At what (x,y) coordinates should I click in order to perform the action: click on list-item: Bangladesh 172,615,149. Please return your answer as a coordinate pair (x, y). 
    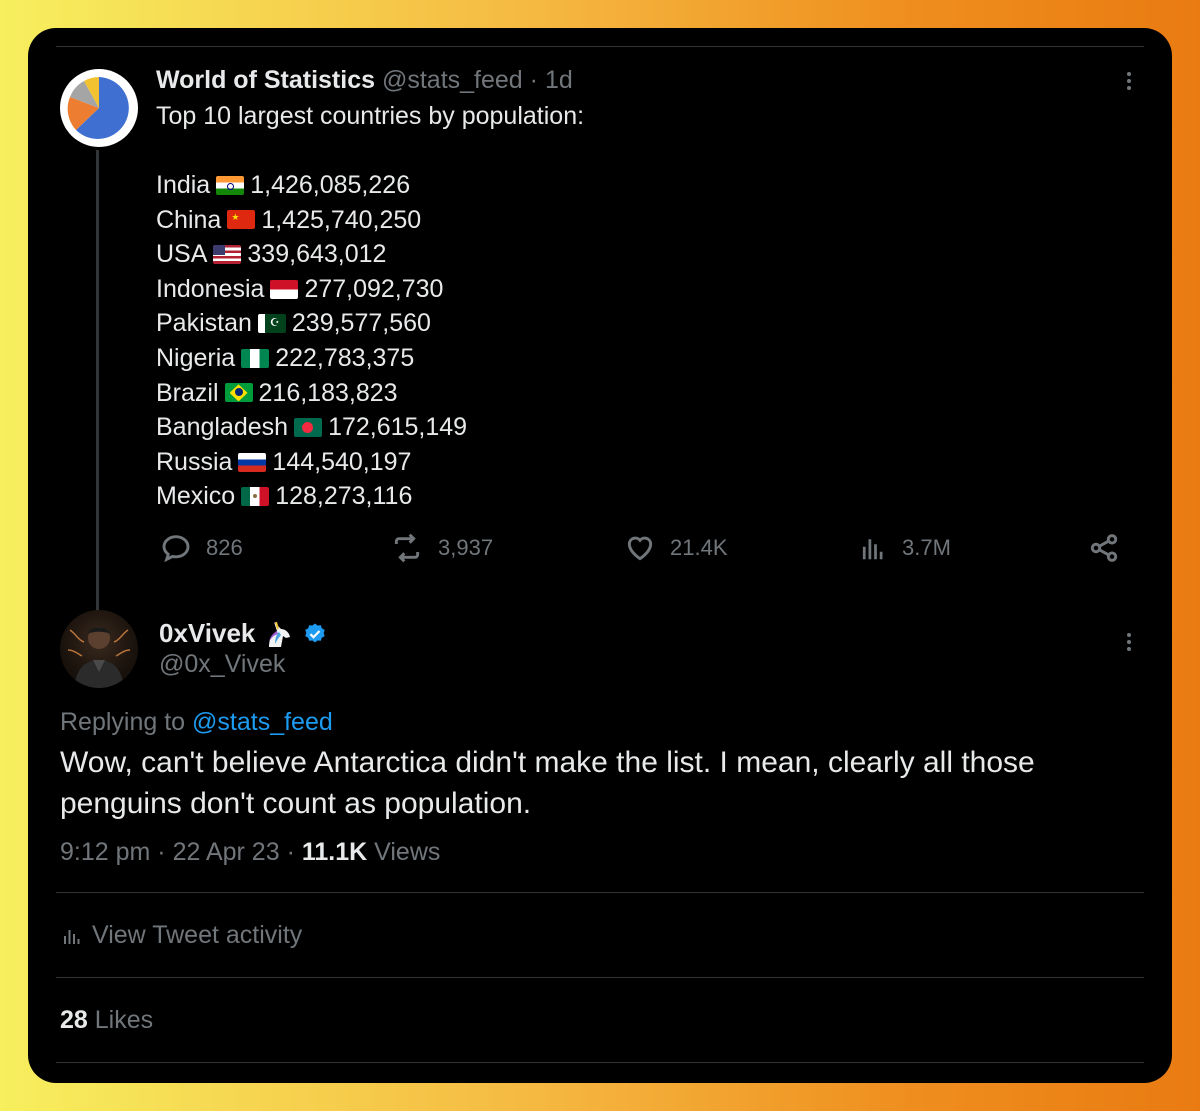
    Looking at the image, I should click on (311, 427).